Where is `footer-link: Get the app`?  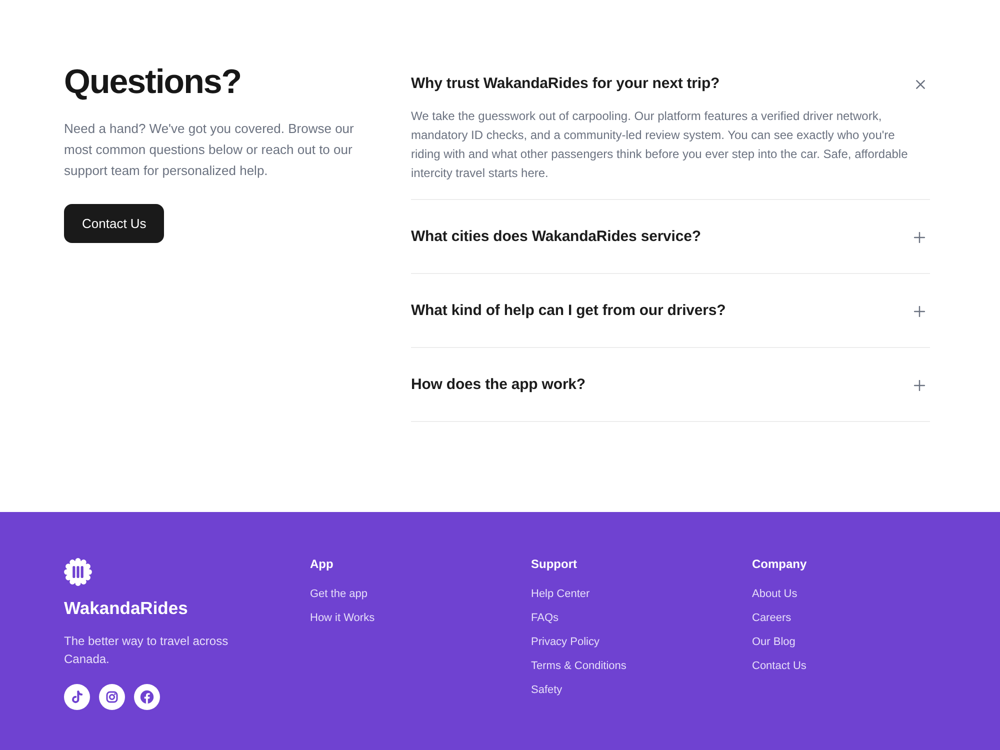
footer-link: Get the app is located at coordinates (339, 594).